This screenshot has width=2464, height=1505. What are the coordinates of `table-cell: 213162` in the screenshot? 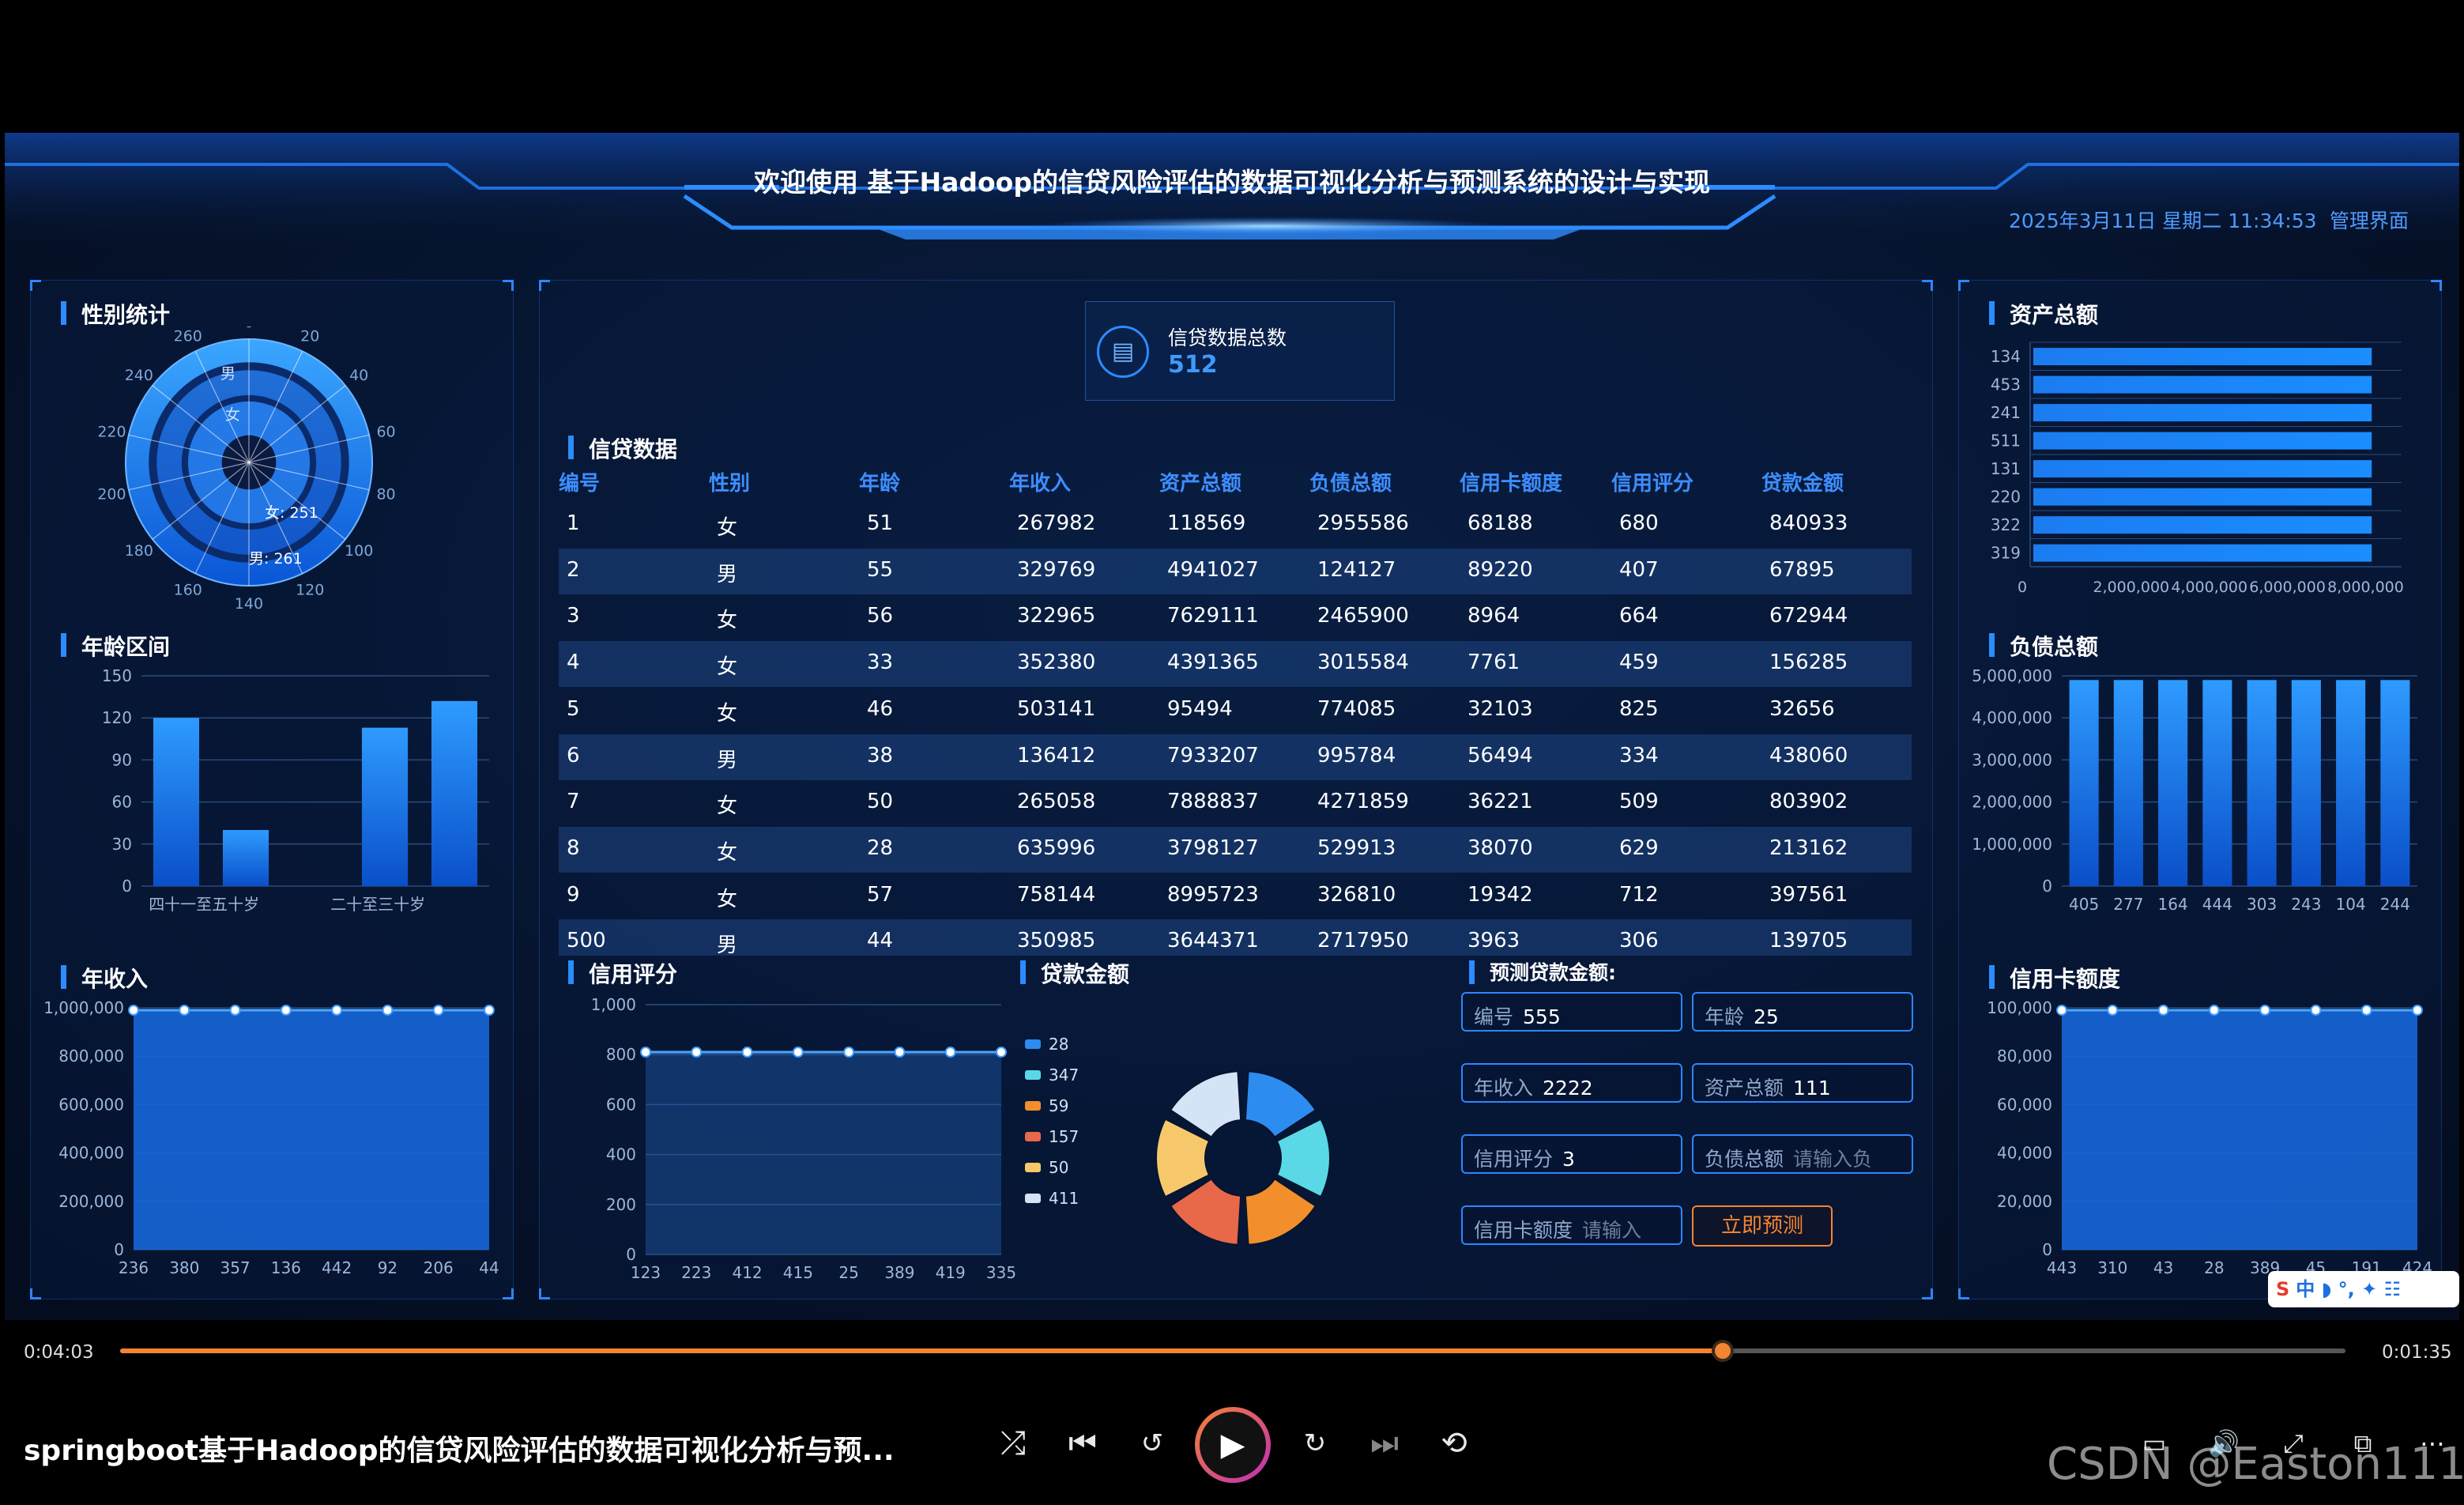 It's located at (1809, 847).